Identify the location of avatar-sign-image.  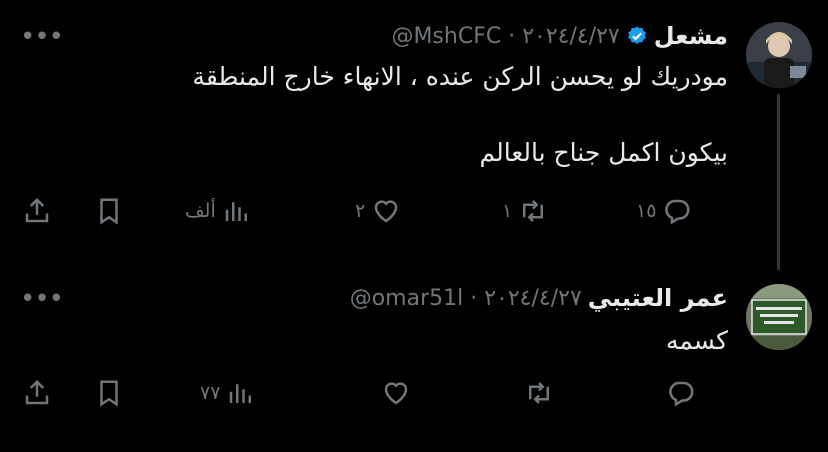
(779, 317).